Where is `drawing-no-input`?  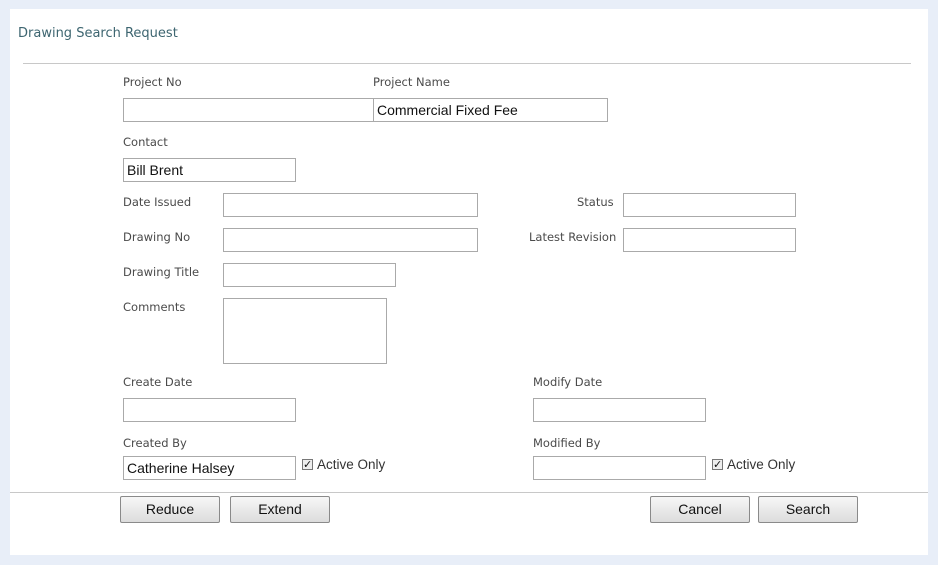
drawing-no-input is located at coordinates (350, 240).